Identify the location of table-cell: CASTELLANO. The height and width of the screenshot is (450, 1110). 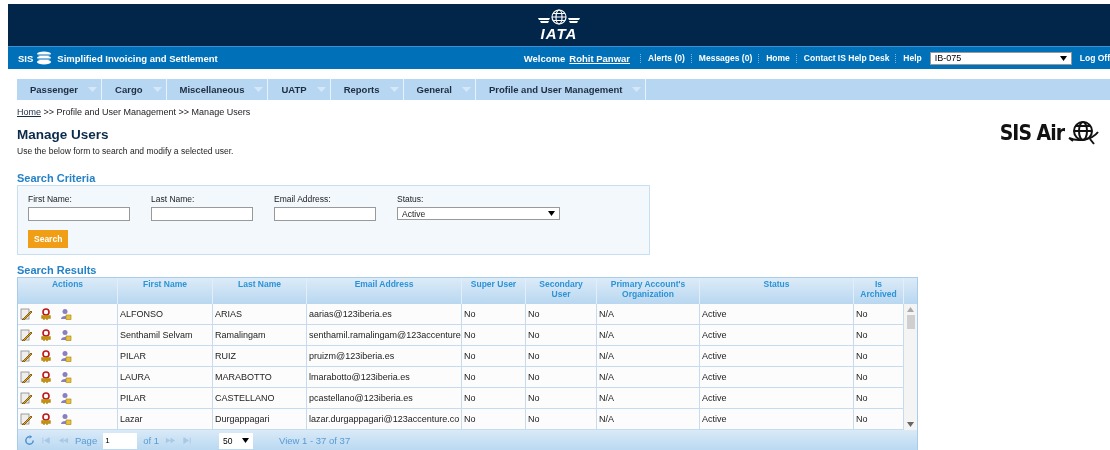
(260, 398).